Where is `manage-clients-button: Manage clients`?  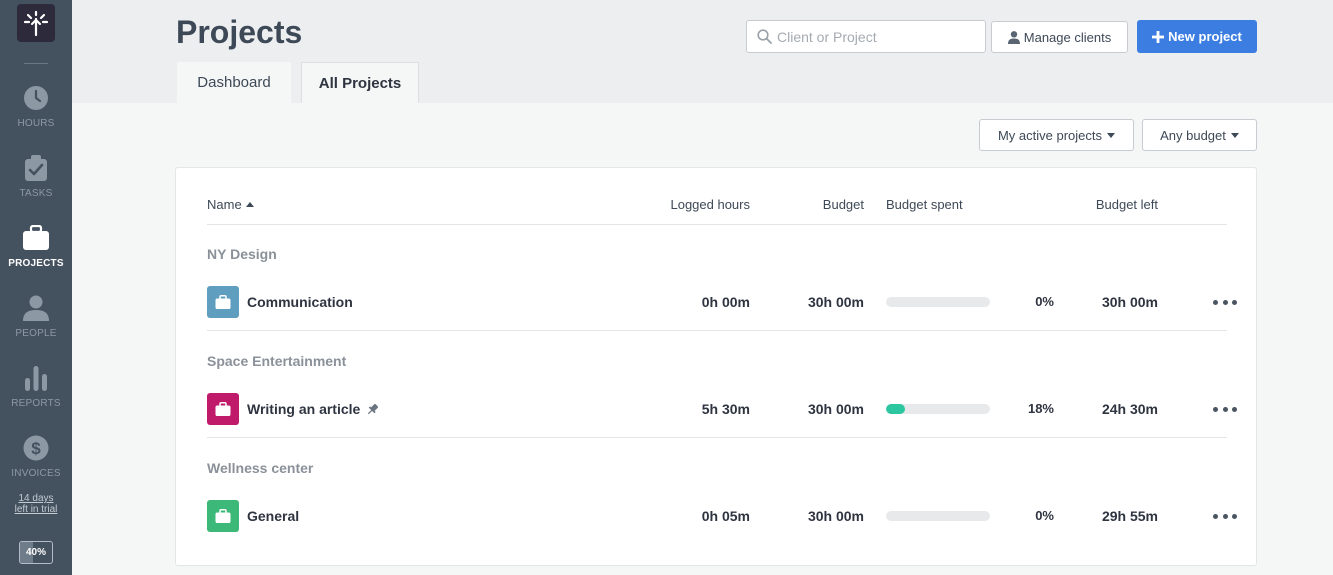
manage-clients-button: Manage clients is located at coordinates (1059, 37).